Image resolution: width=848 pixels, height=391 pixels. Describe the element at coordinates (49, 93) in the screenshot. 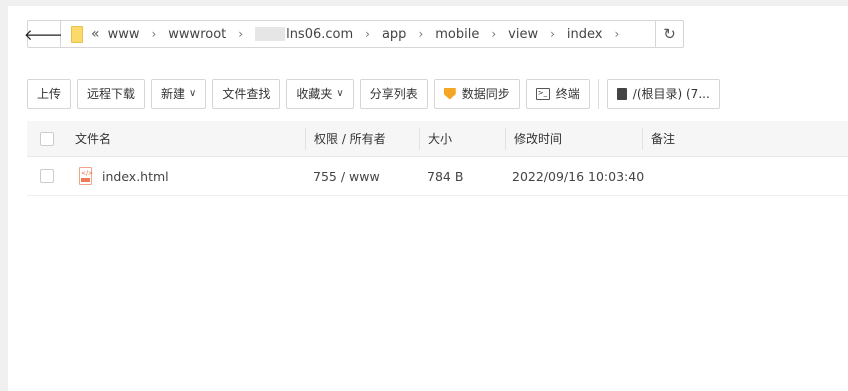

I see `upload-button: 上传` at that location.